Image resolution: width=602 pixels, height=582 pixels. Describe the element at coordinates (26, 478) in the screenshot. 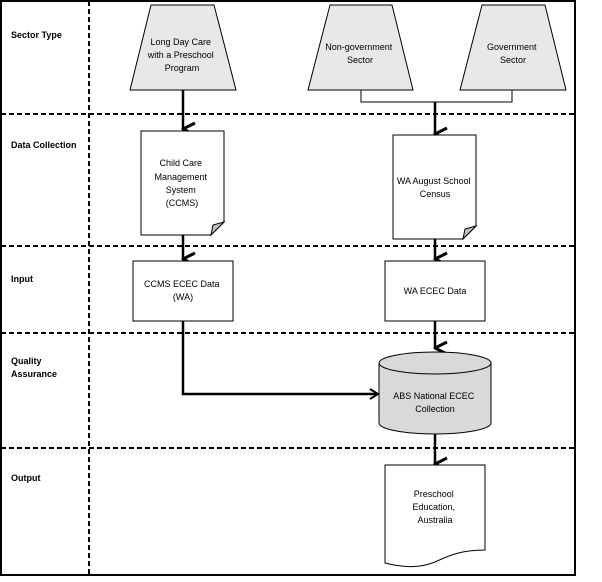

I see `lane-label-output: Output` at that location.